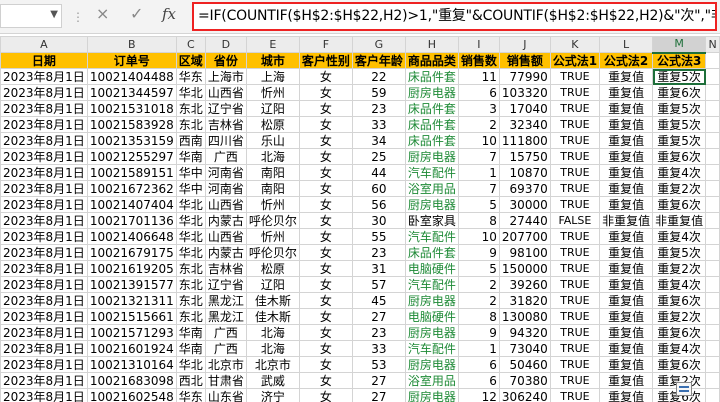 This screenshot has height=402, width=720. Describe the element at coordinates (378, 332) in the screenshot. I see `data-cell: 23` at that location.